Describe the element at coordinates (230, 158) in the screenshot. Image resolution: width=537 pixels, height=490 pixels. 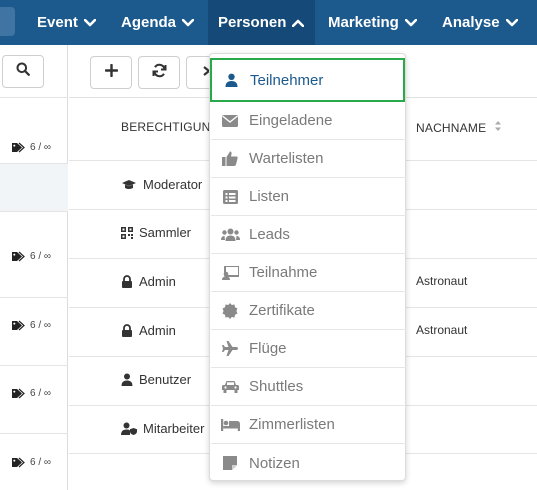
I see `thumbs-up-icon` at that location.